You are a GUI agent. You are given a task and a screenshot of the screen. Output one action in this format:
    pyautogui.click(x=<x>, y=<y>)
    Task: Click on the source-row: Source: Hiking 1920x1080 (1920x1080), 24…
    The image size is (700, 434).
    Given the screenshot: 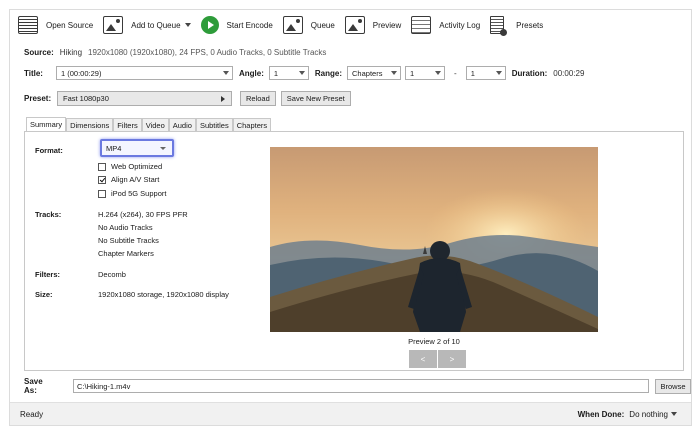 What is the action you would take?
    pyautogui.click(x=175, y=52)
    